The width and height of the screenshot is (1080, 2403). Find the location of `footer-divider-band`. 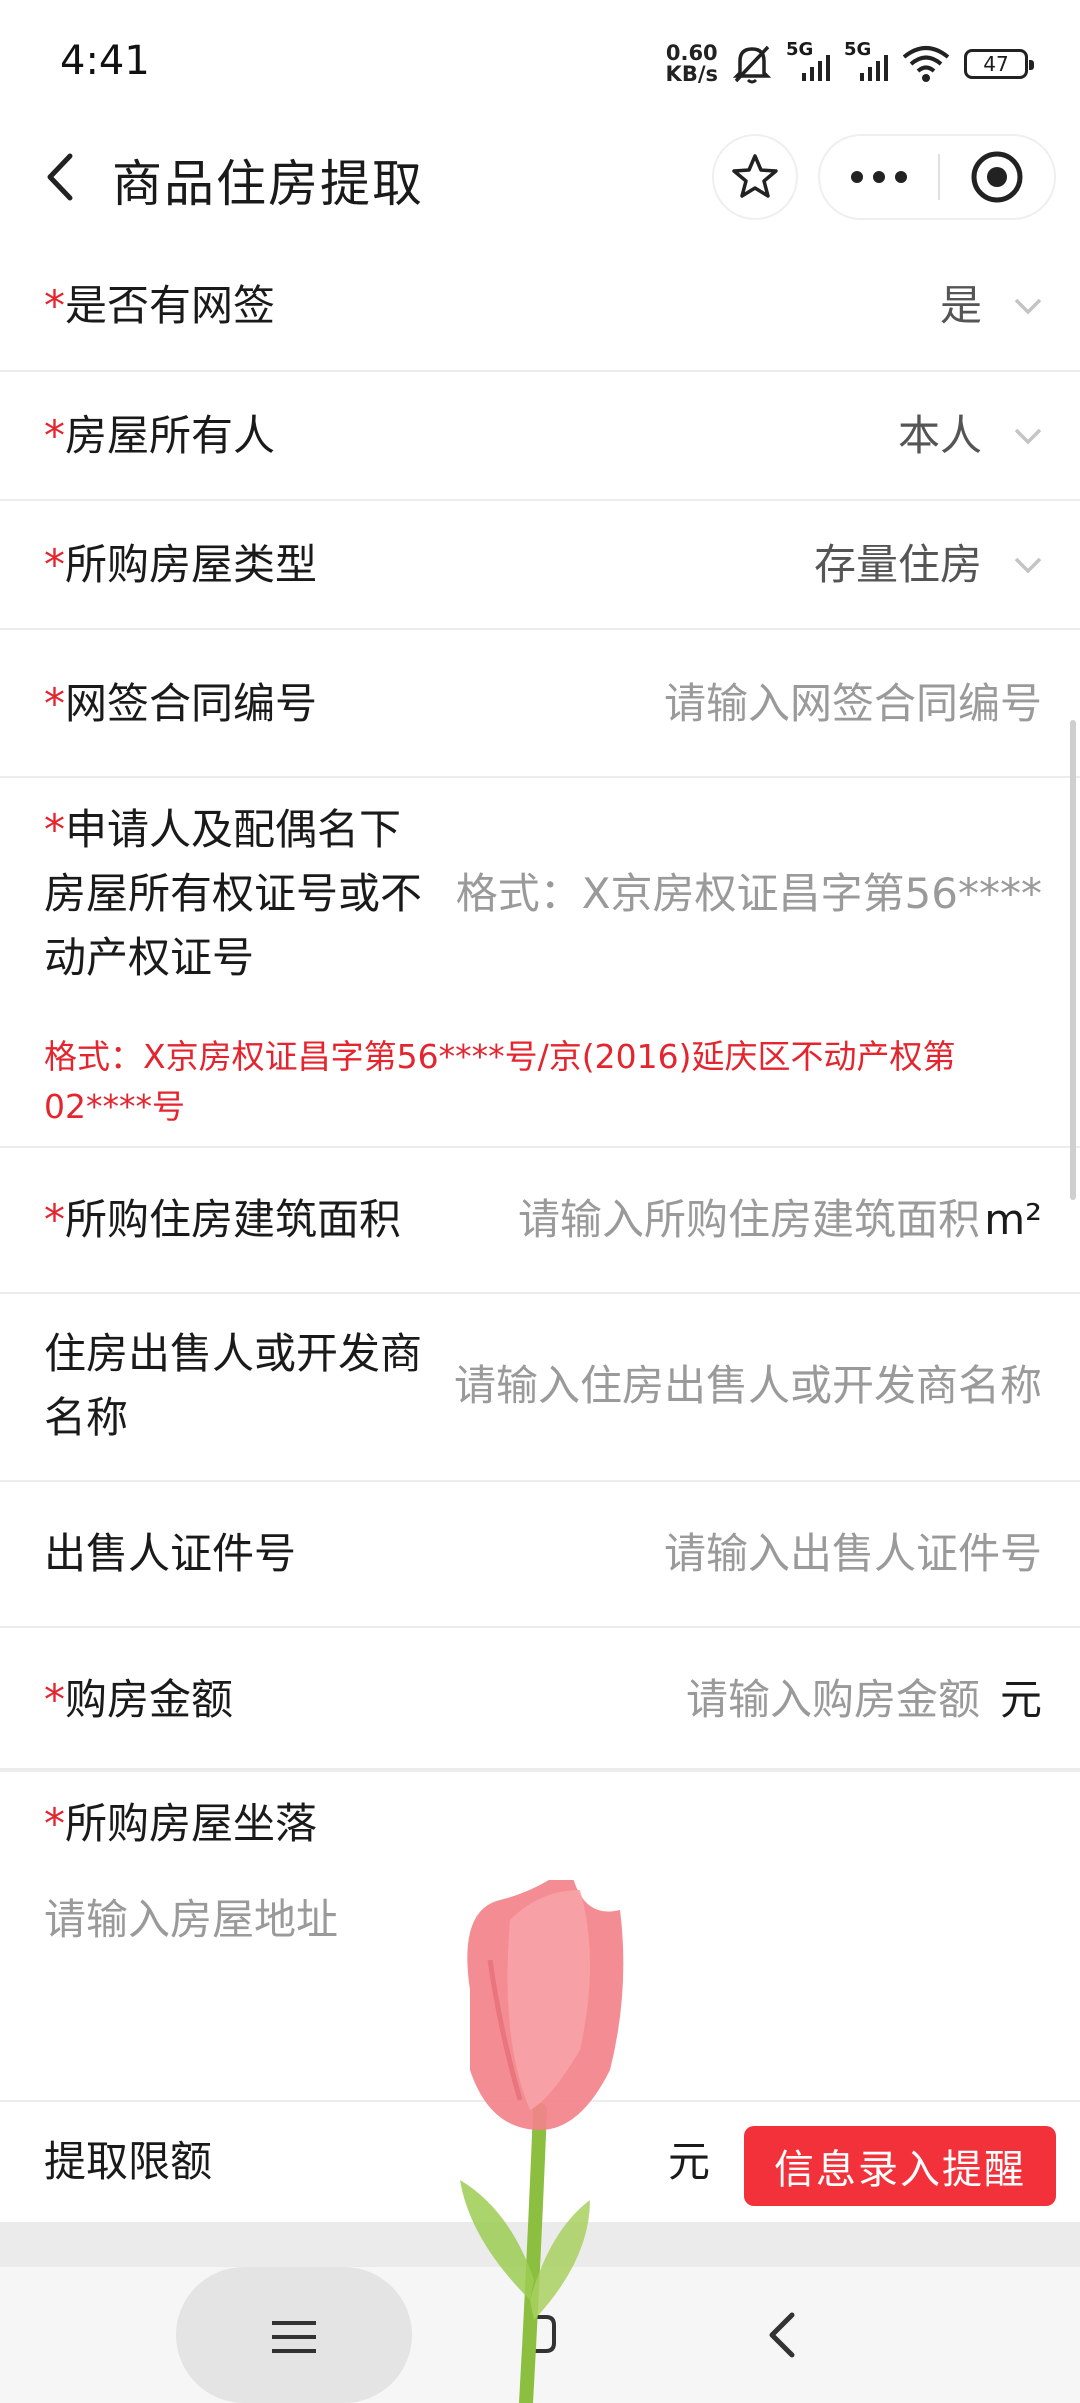

footer-divider-band is located at coordinates (540, 2244).